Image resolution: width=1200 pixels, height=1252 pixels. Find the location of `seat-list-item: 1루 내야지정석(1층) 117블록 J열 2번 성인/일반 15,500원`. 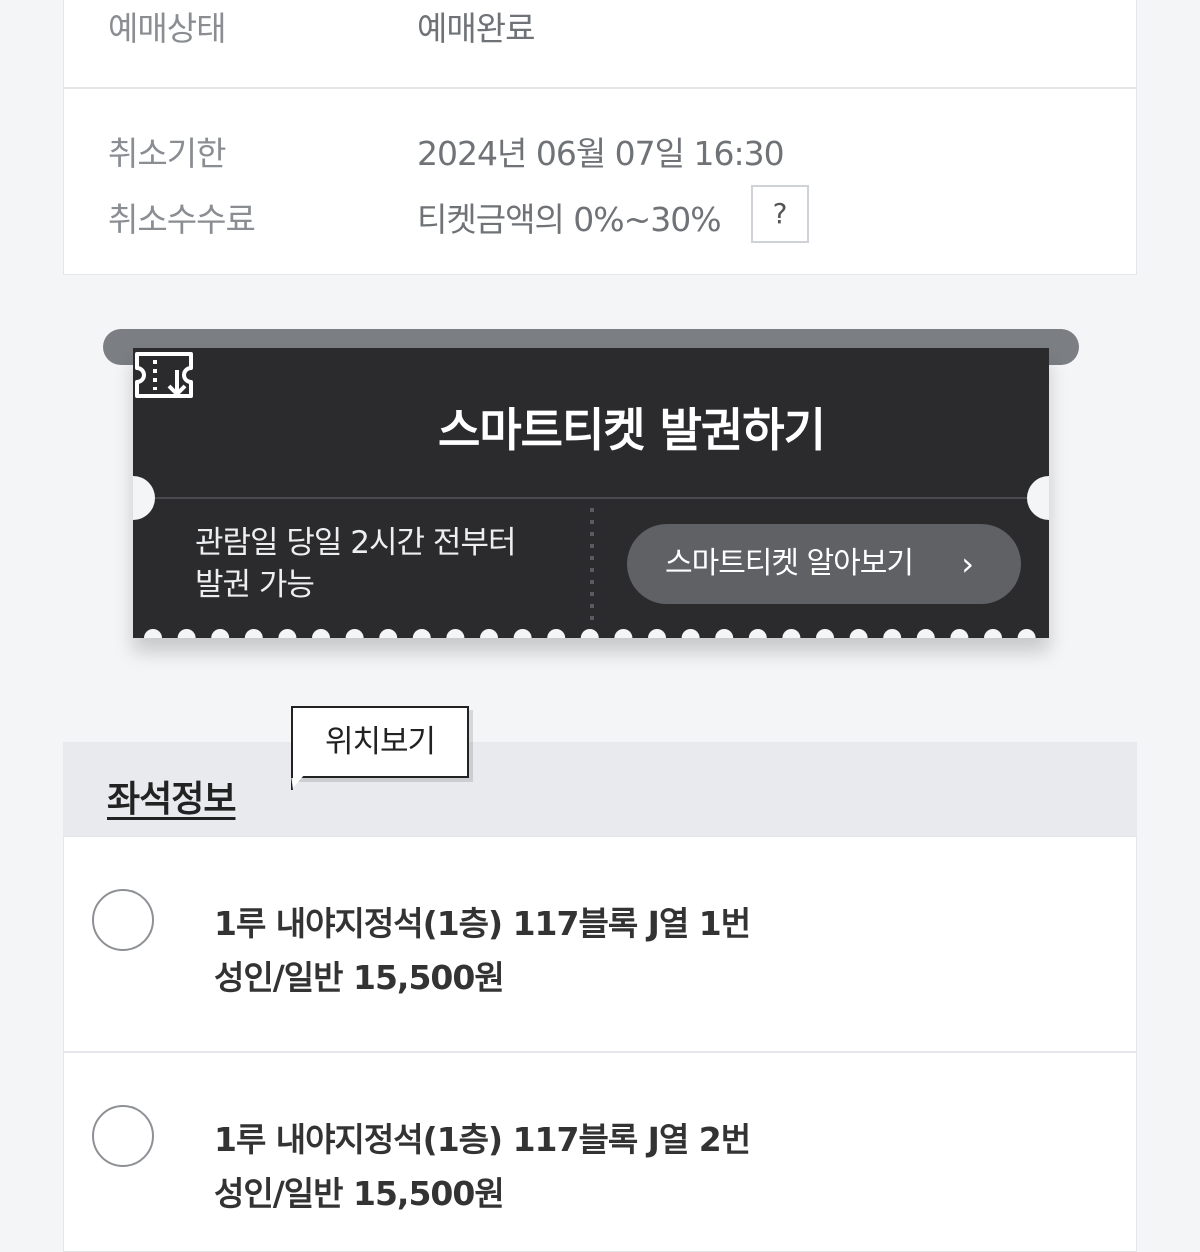

seat-list-item: 1루 내야지정석(1층) 117블록 J열 2번 성인/일반 15,500원 is located at coordinates (600, 1152).